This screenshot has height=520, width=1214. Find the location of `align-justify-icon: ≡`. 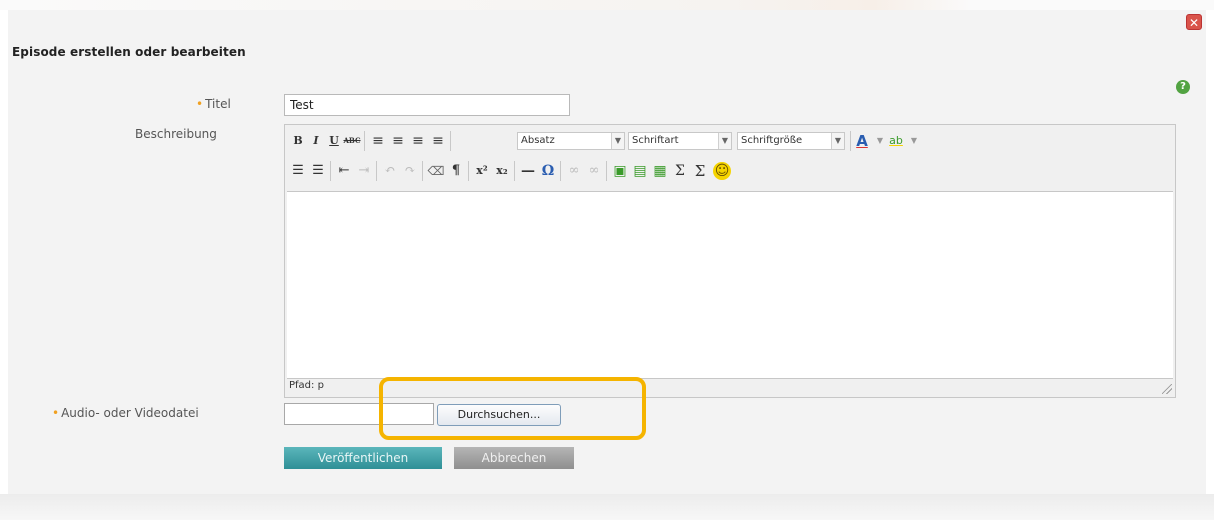

align-justify-icon: ≡ is located at coordinates (438, 141).